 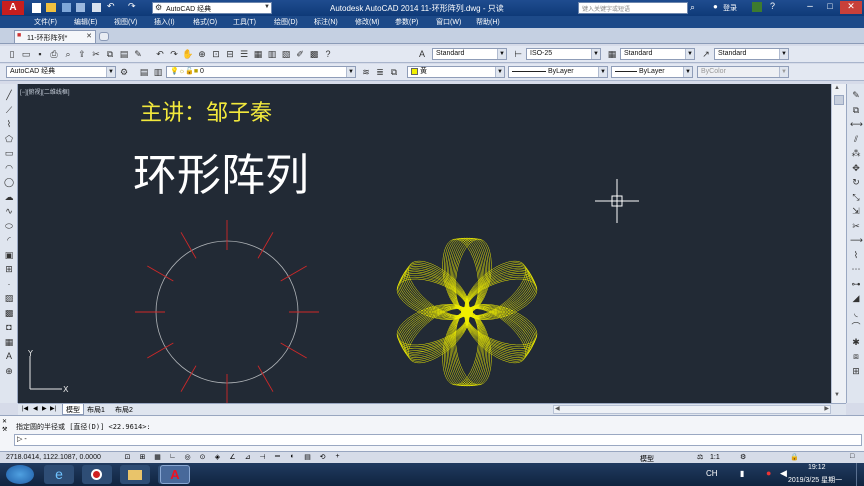 What do you see at coordinates (406, 22) in the screenshot?
I see `menu-item-9: 参数(P)` at bounding box center [406, 22].